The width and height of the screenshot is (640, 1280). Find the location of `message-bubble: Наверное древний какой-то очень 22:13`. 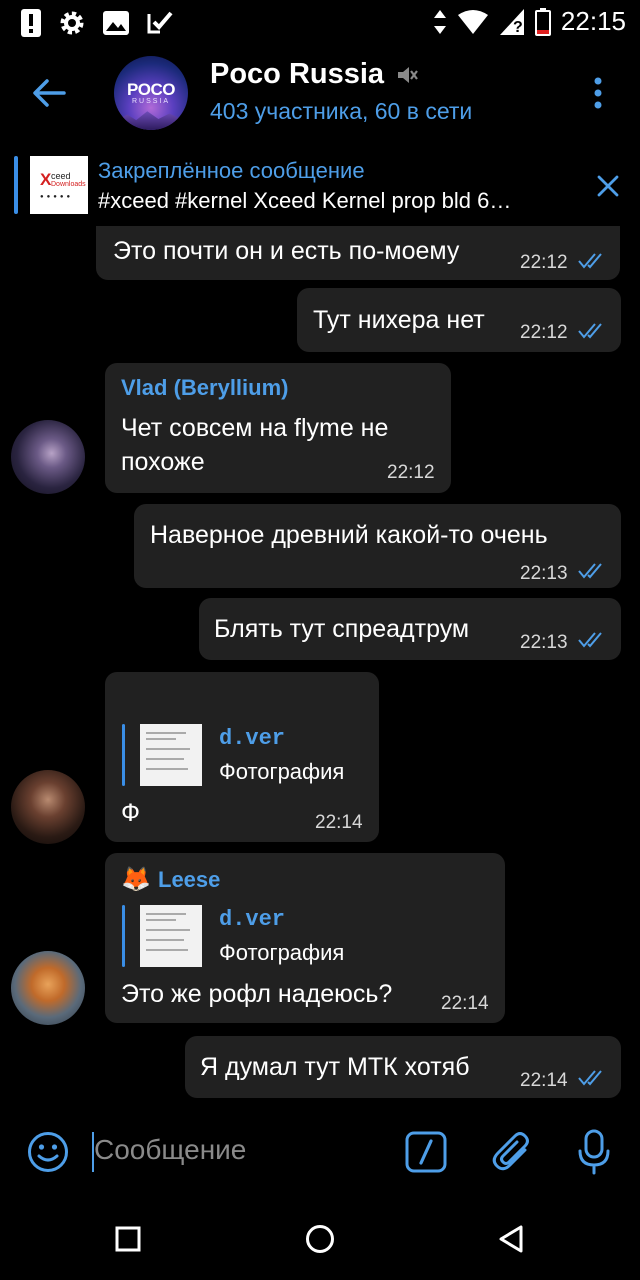

message-bubble: Наверное древний какой-то очень 22:13 is located at coordinates (377, 546).